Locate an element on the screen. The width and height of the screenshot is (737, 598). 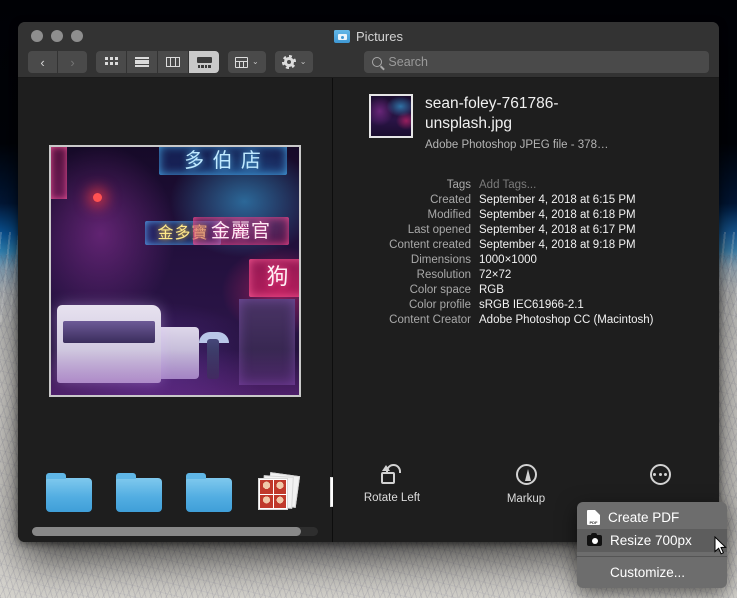
metadata-label: Last opened is located at coordinates (439, 229).